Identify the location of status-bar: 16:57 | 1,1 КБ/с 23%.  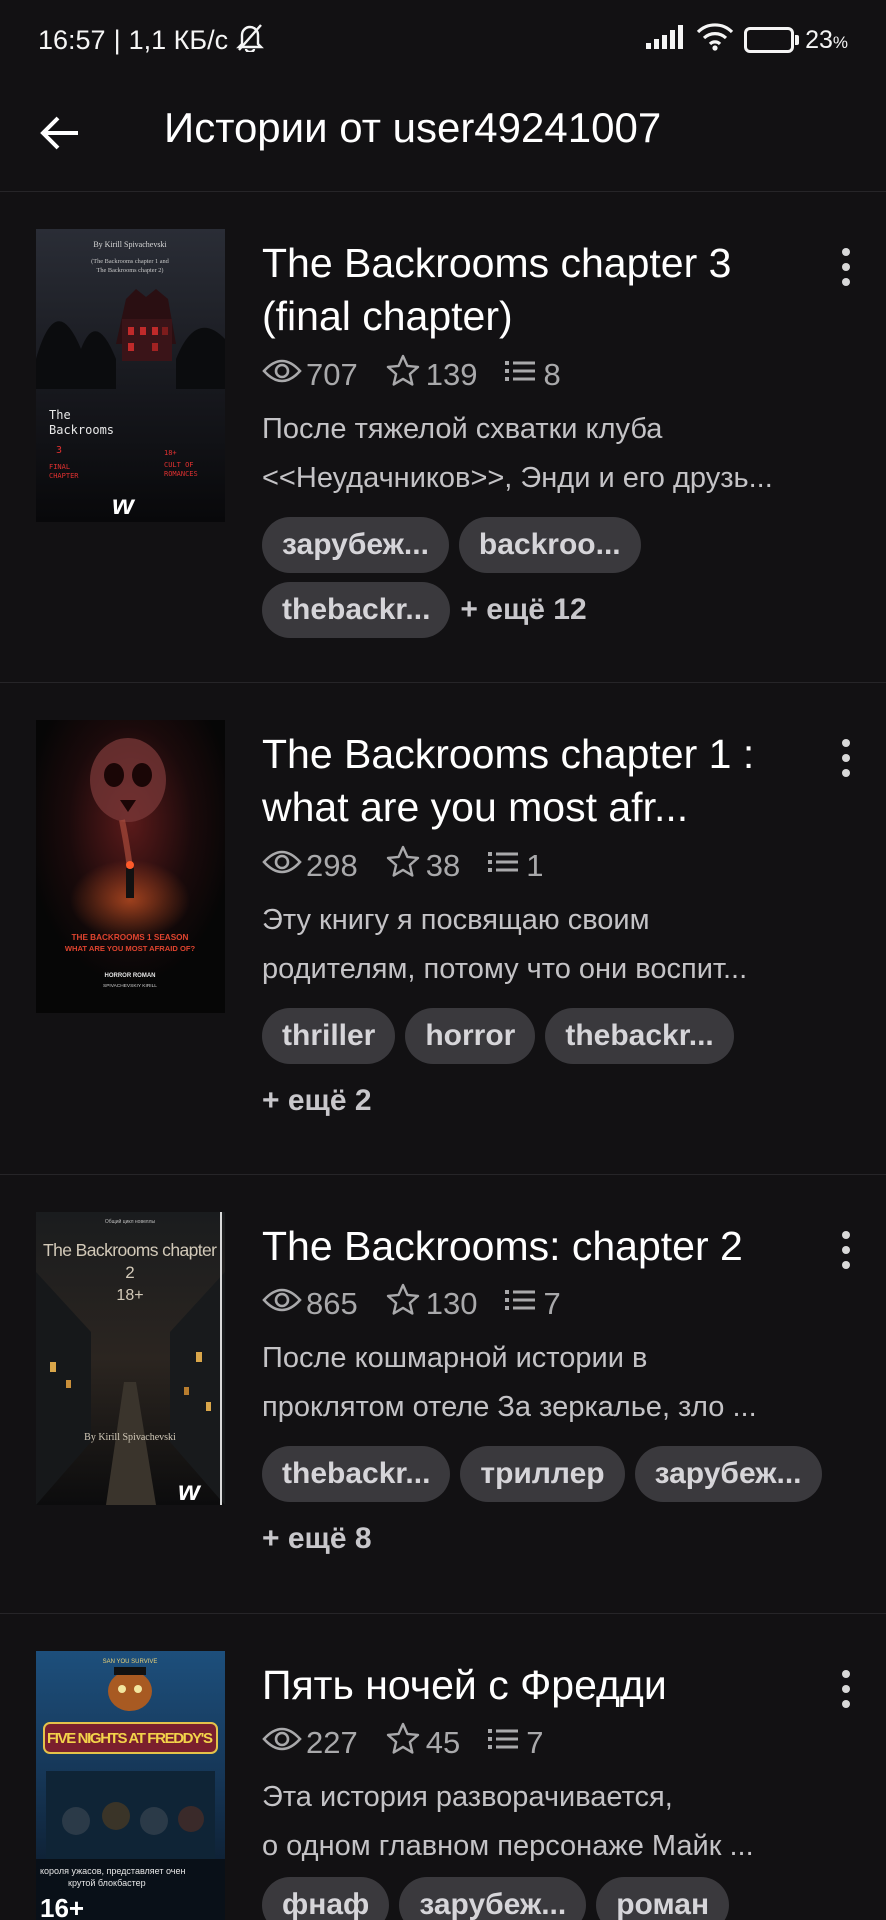
(443, 40).